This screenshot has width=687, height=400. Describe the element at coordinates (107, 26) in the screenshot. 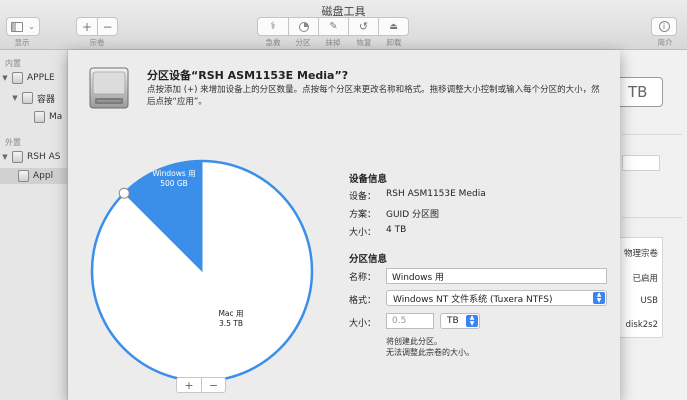

I see `remove-volume-button: −` at that location.